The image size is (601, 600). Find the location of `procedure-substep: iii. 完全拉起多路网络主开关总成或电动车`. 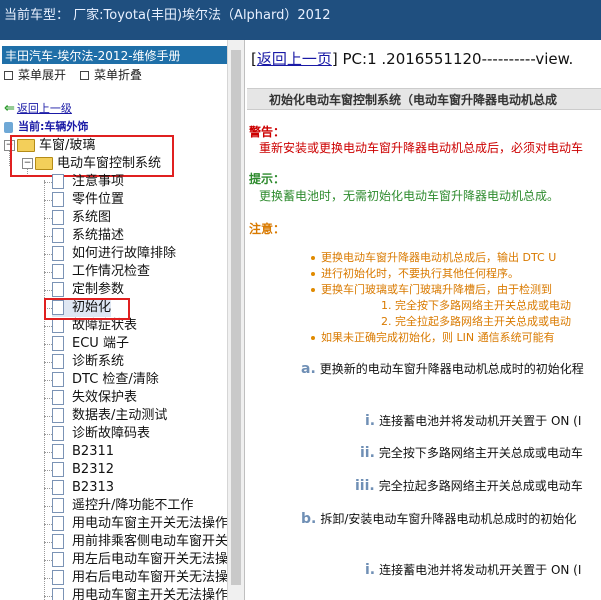

procedure-substep: iii. 完全拉起多路网络主开关总成或电动车 is located at coordinates (469, 486).